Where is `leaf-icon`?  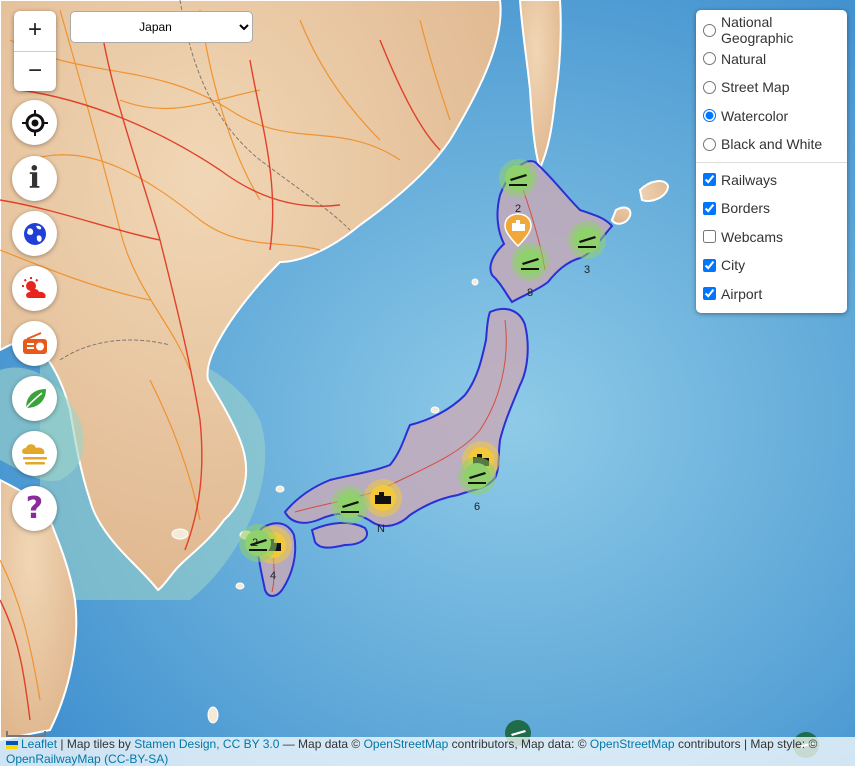
leaf-icon is located at coordinates (35, 398).